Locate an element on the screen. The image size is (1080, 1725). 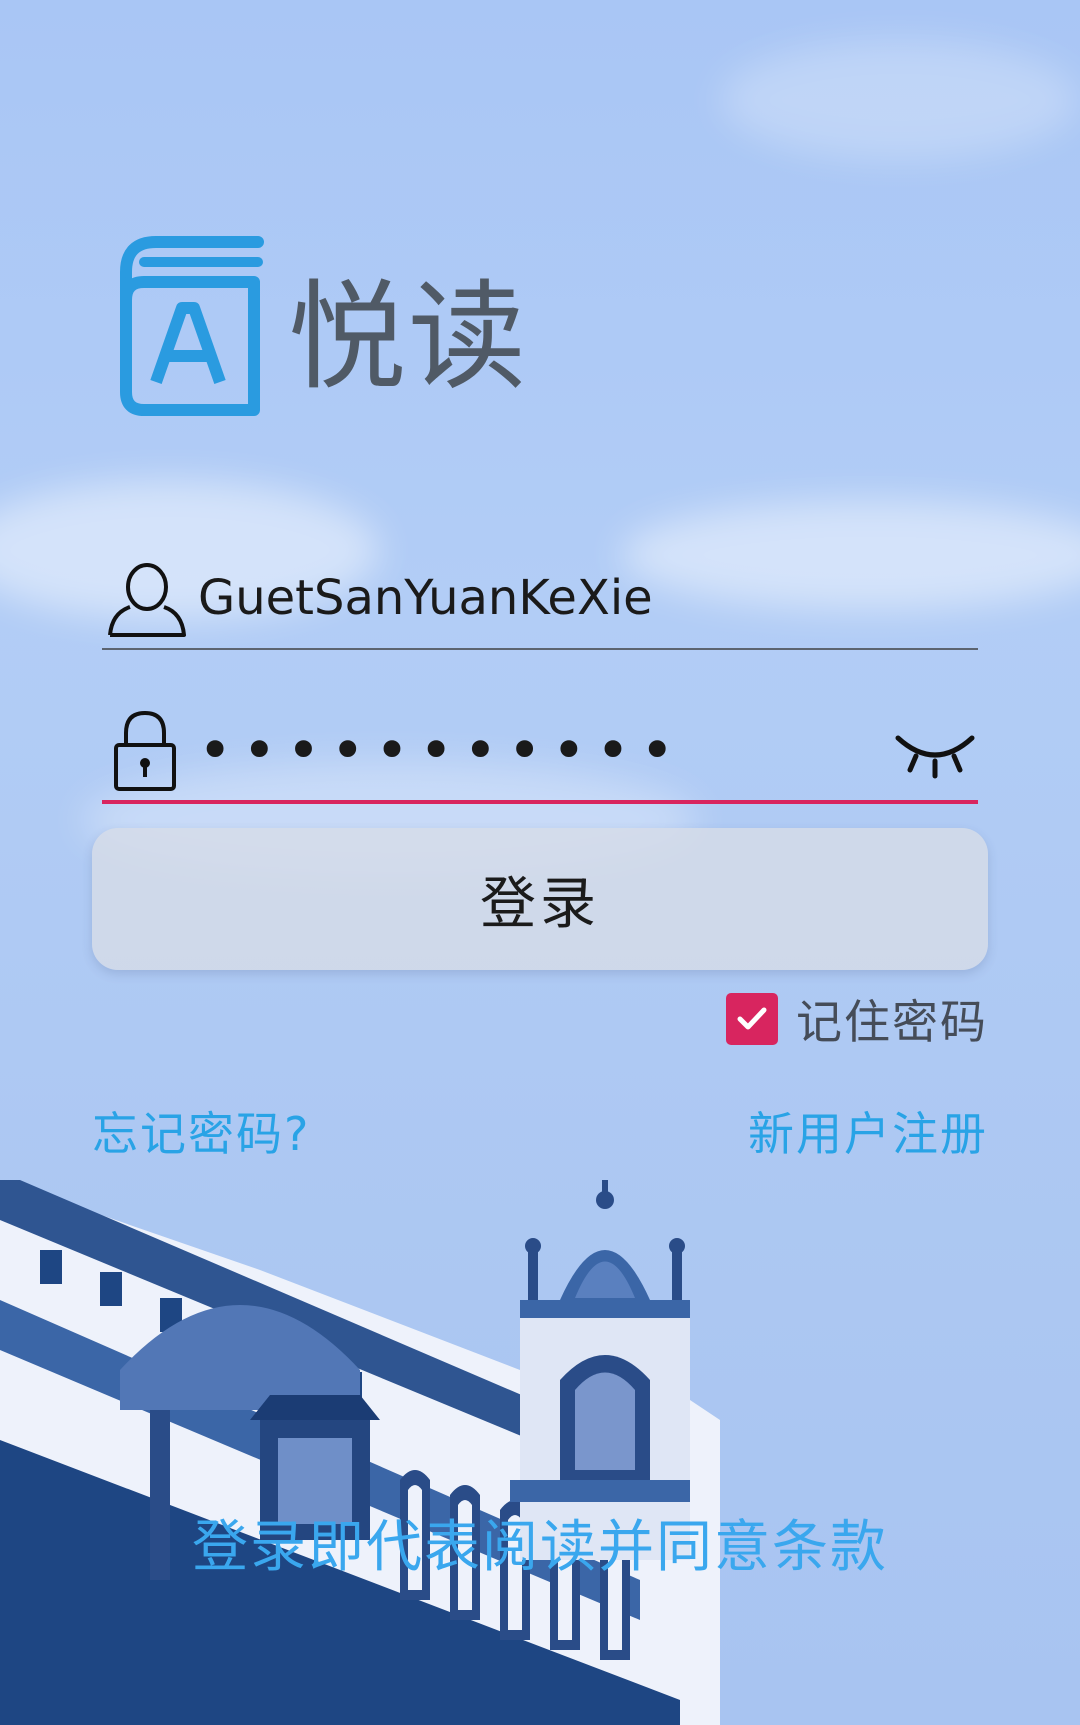
eye-closed-icon is located at coordinates (935, 750).